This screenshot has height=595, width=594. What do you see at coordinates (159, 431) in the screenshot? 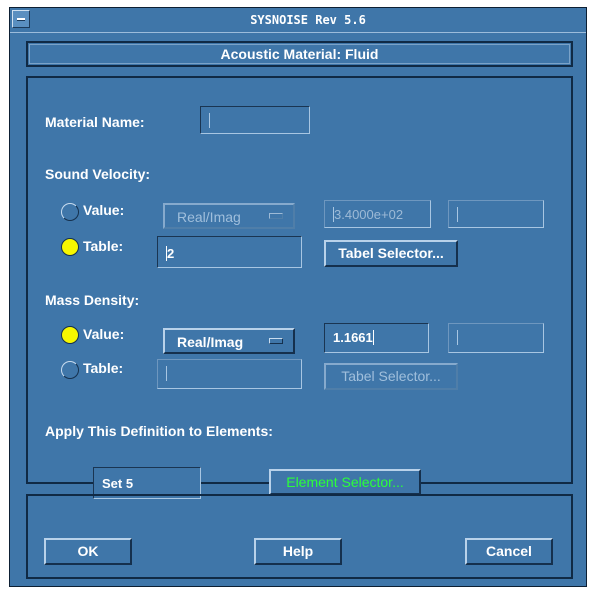
I see `apply-definition-label: Apply This Definition to Elements:` at bounding box center [159, 431].